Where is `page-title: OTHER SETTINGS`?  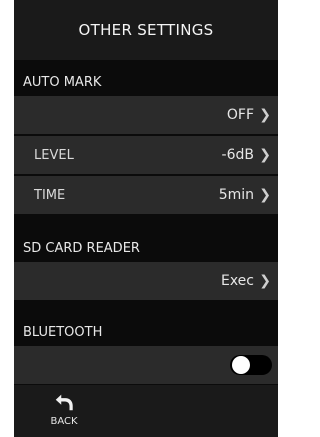 page-title: OTHER SETTINGS is located at coordinates (146, 30).